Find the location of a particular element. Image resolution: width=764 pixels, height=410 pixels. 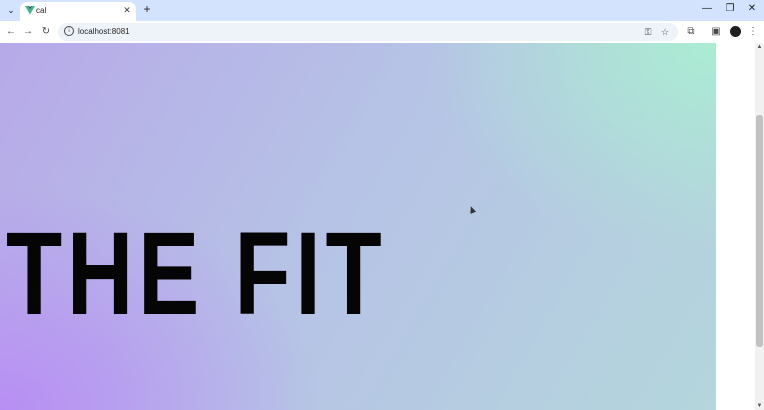

mouse-cursor-icon is located at coordinates (472, 209).